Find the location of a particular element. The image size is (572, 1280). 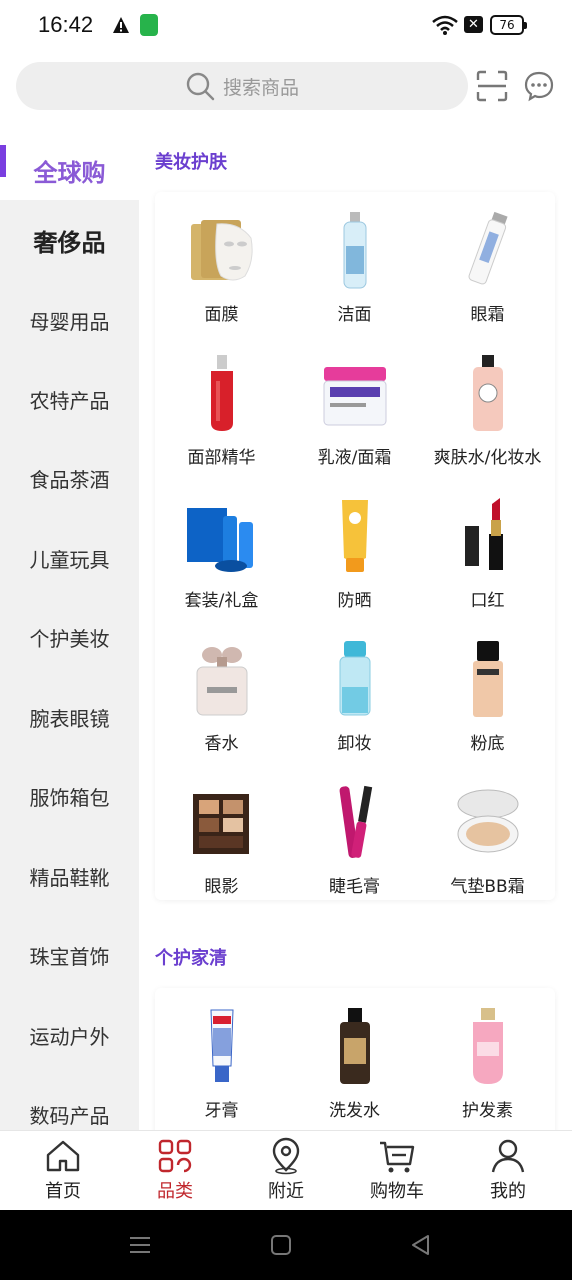

grid-item: 口红 is located at coordinates (487, 559).